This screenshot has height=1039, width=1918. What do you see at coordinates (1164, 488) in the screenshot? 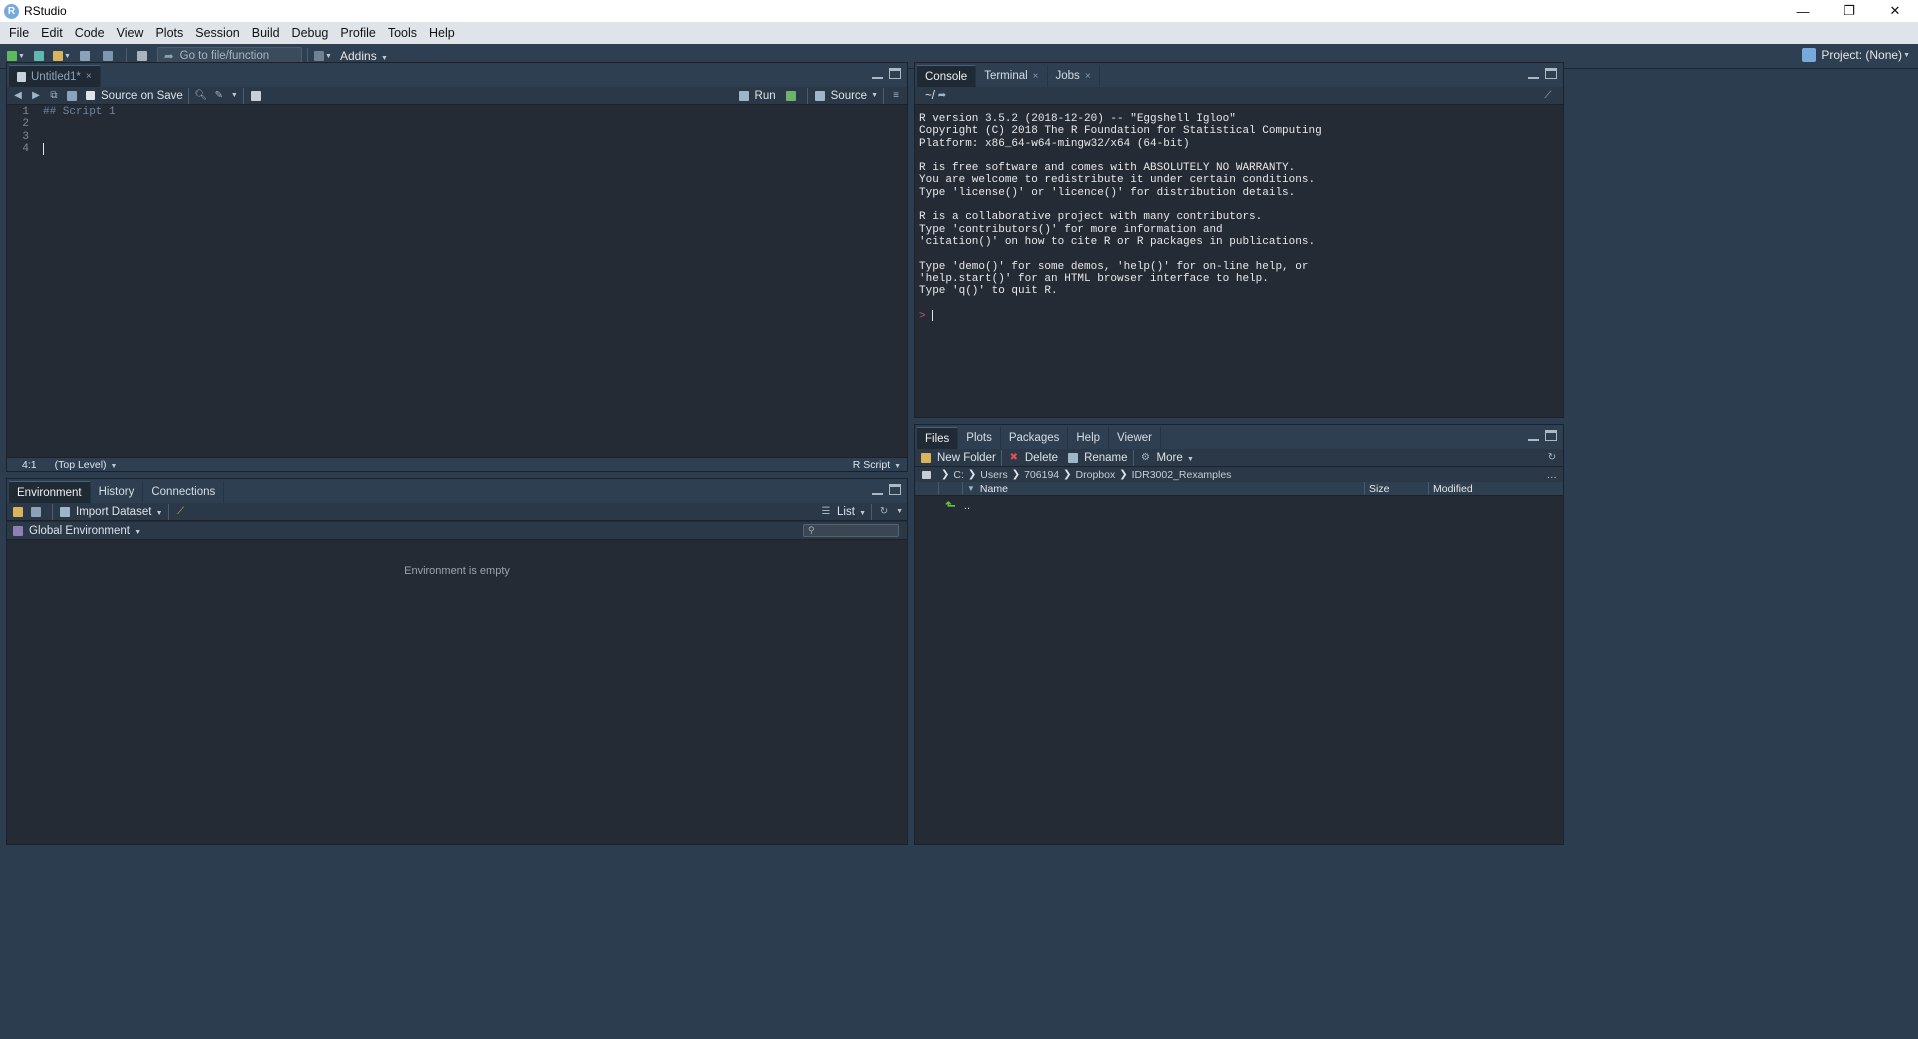
I see `name-column-header: ▼ Name` at bounding box center [1164, 488].